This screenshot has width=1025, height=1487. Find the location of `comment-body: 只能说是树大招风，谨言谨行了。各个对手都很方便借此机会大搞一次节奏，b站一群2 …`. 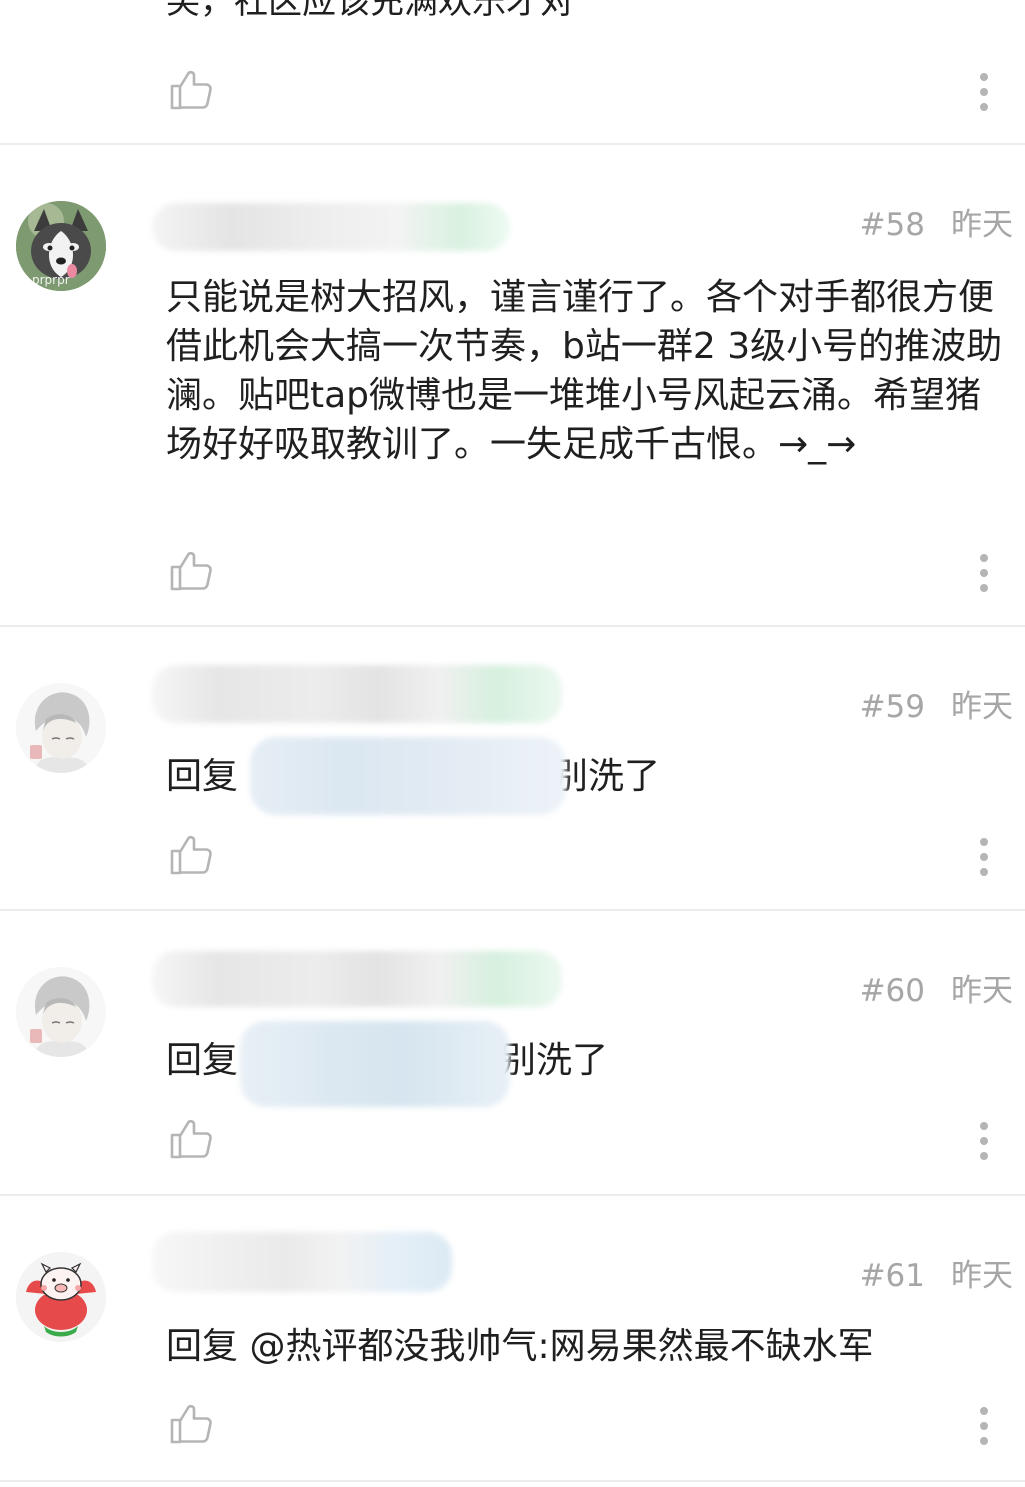

comment-body: 只能说是树大招风，谨言谨行了。各个对手都很方便借此机会大搞一次节奏，b站一群2 … is located at coordinates (584, 371).